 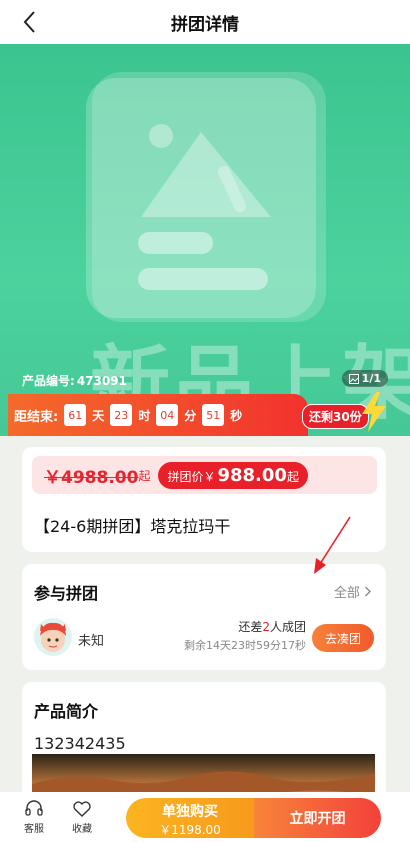 I want to click on countdown-days-unit: 天, so click(x=98, y=415).